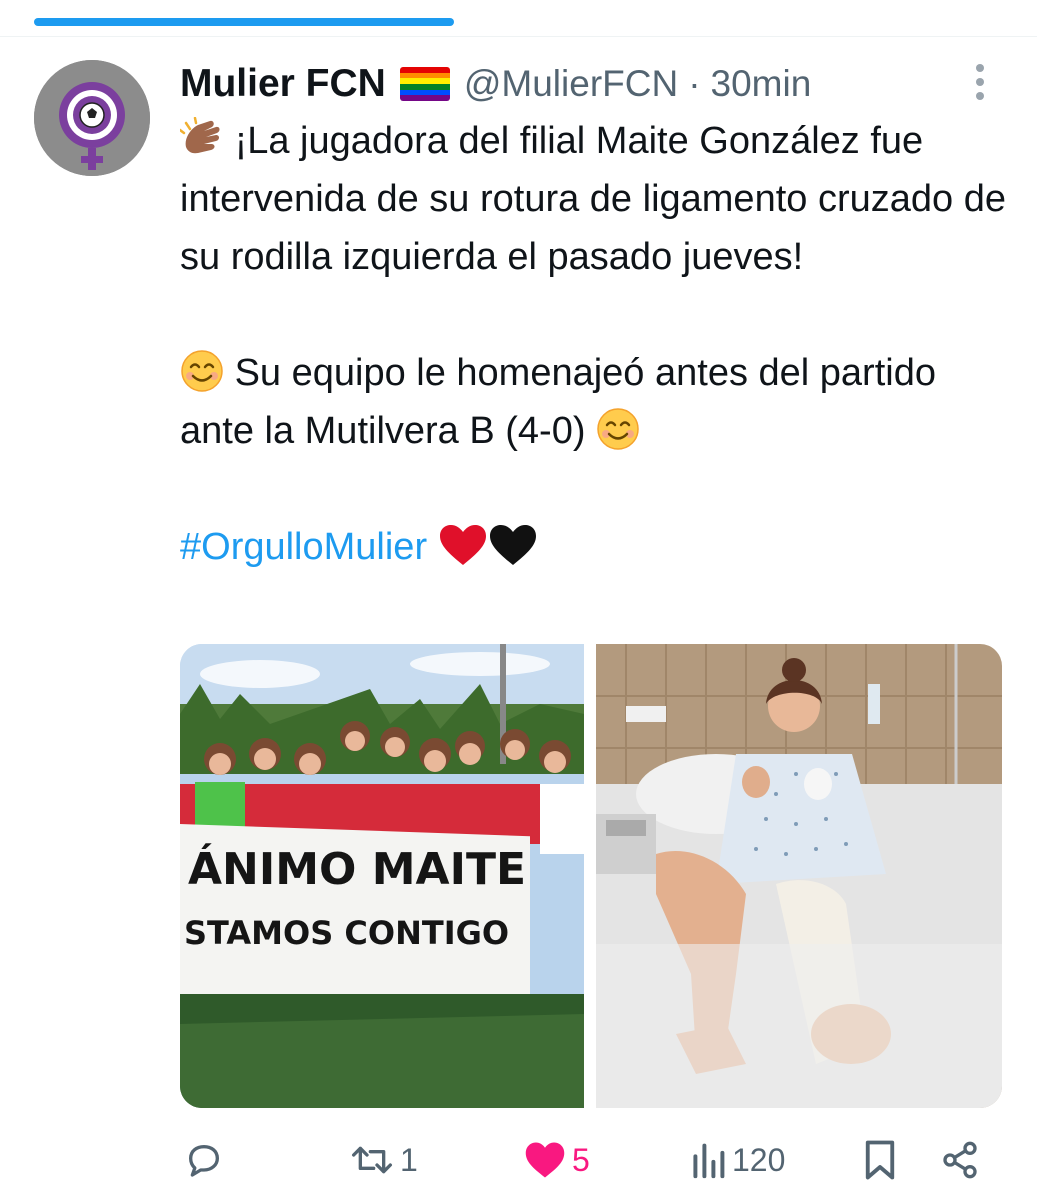  I want to click on bookmark-icon, so click(880, 1160).